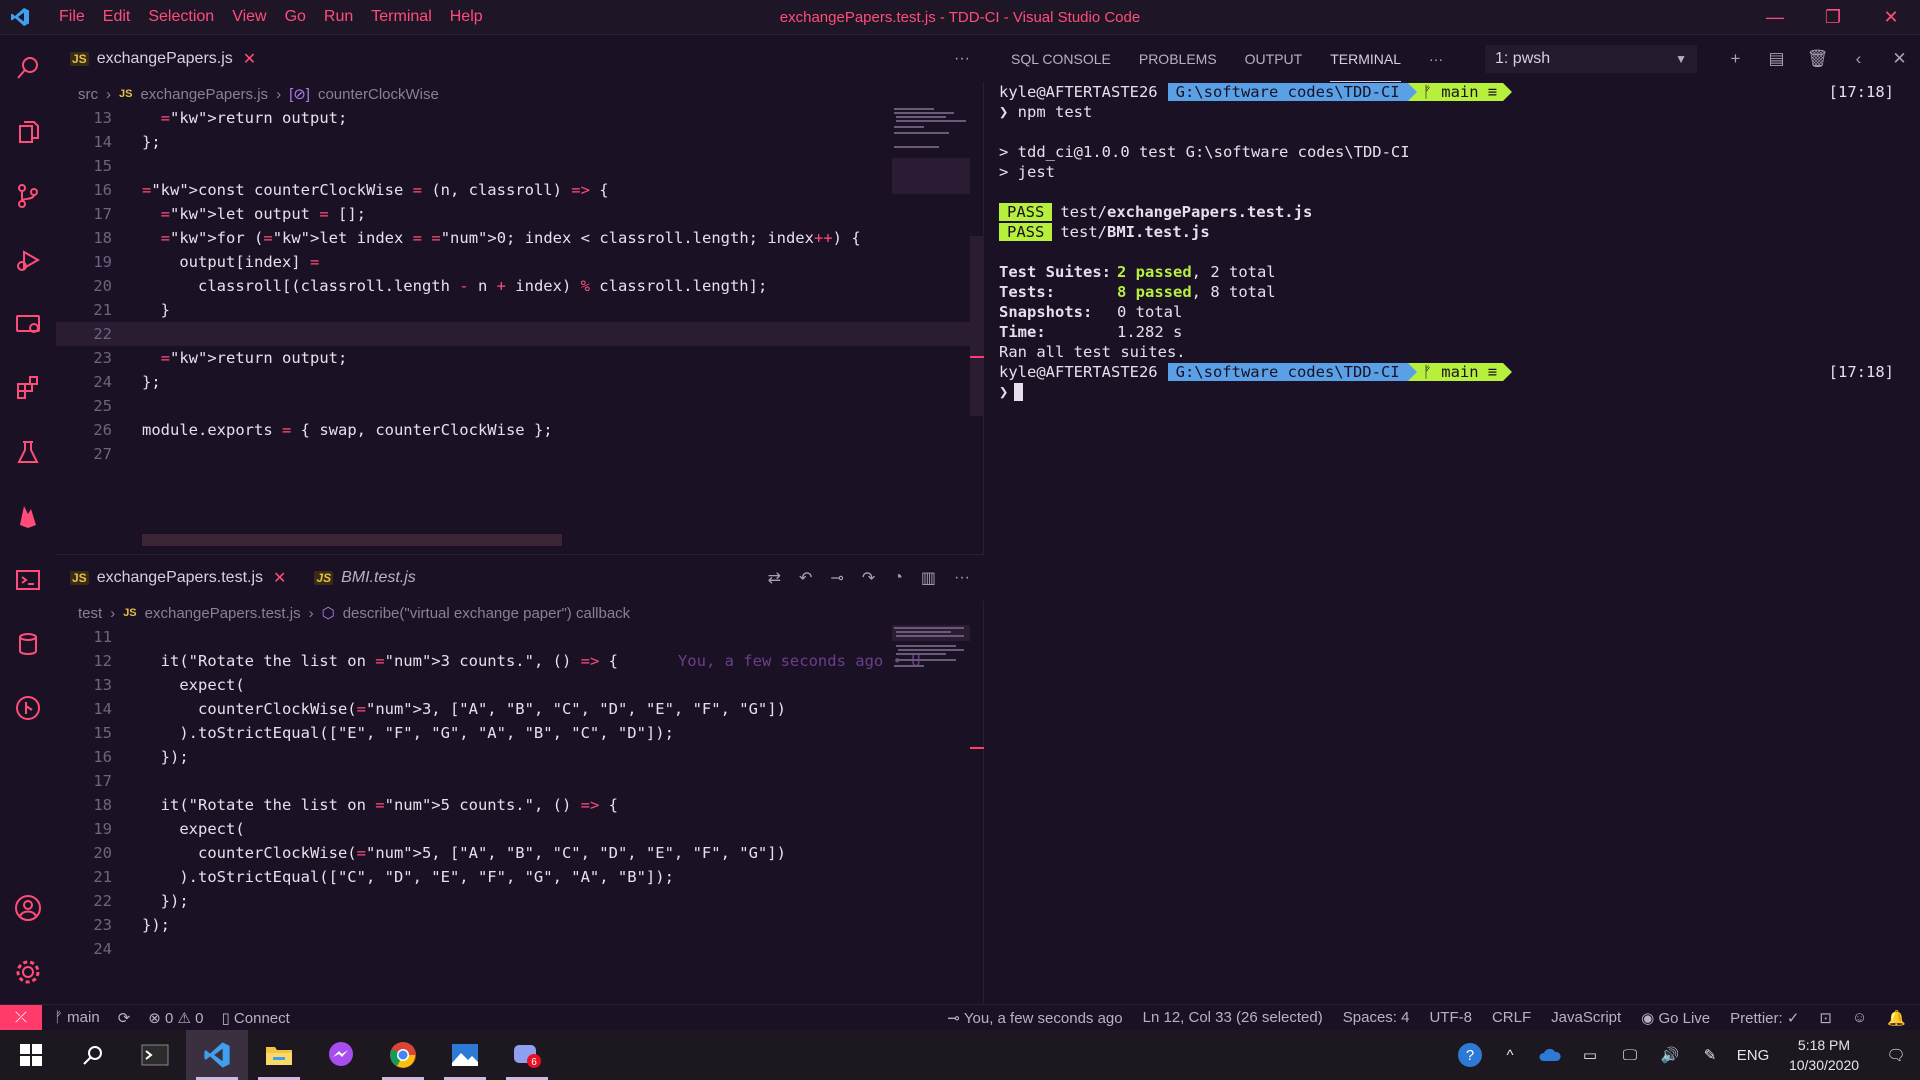  I want to click on go-live-button: ◉ Go Live, so click(1675, 1018).